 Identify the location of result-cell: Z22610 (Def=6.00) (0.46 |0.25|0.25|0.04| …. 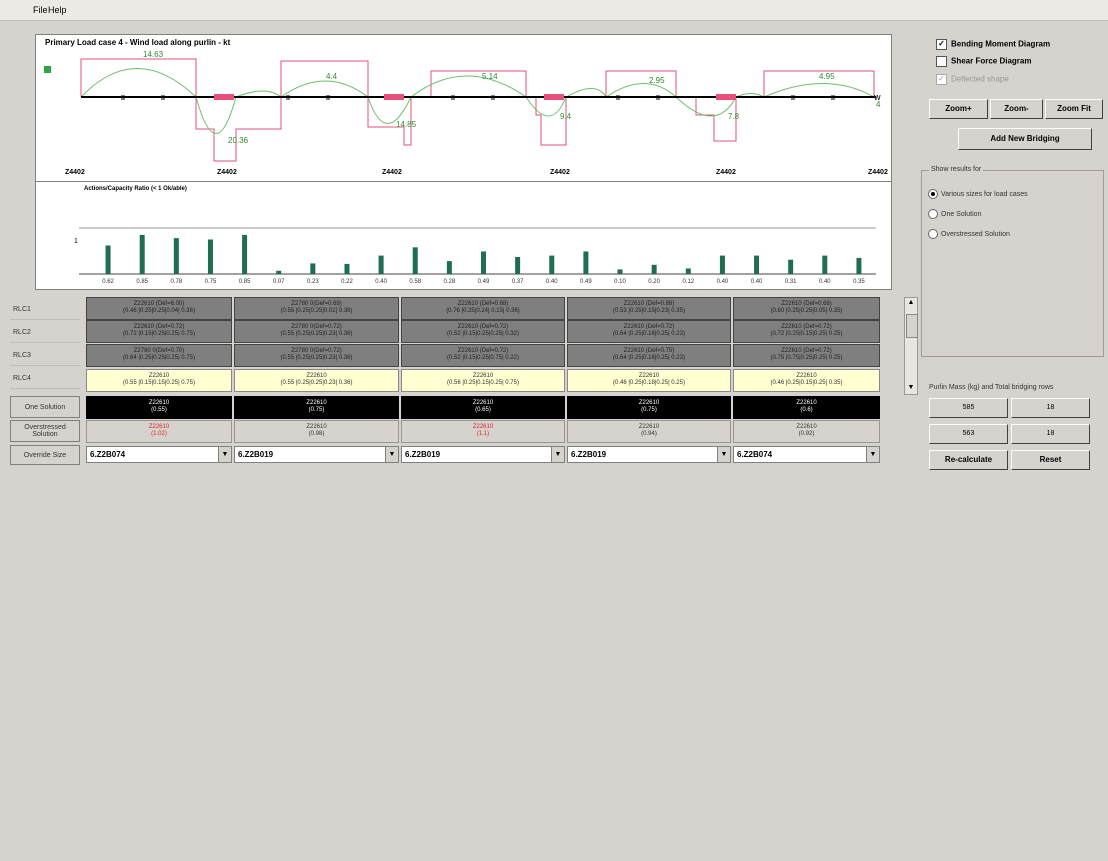
(159, 308).